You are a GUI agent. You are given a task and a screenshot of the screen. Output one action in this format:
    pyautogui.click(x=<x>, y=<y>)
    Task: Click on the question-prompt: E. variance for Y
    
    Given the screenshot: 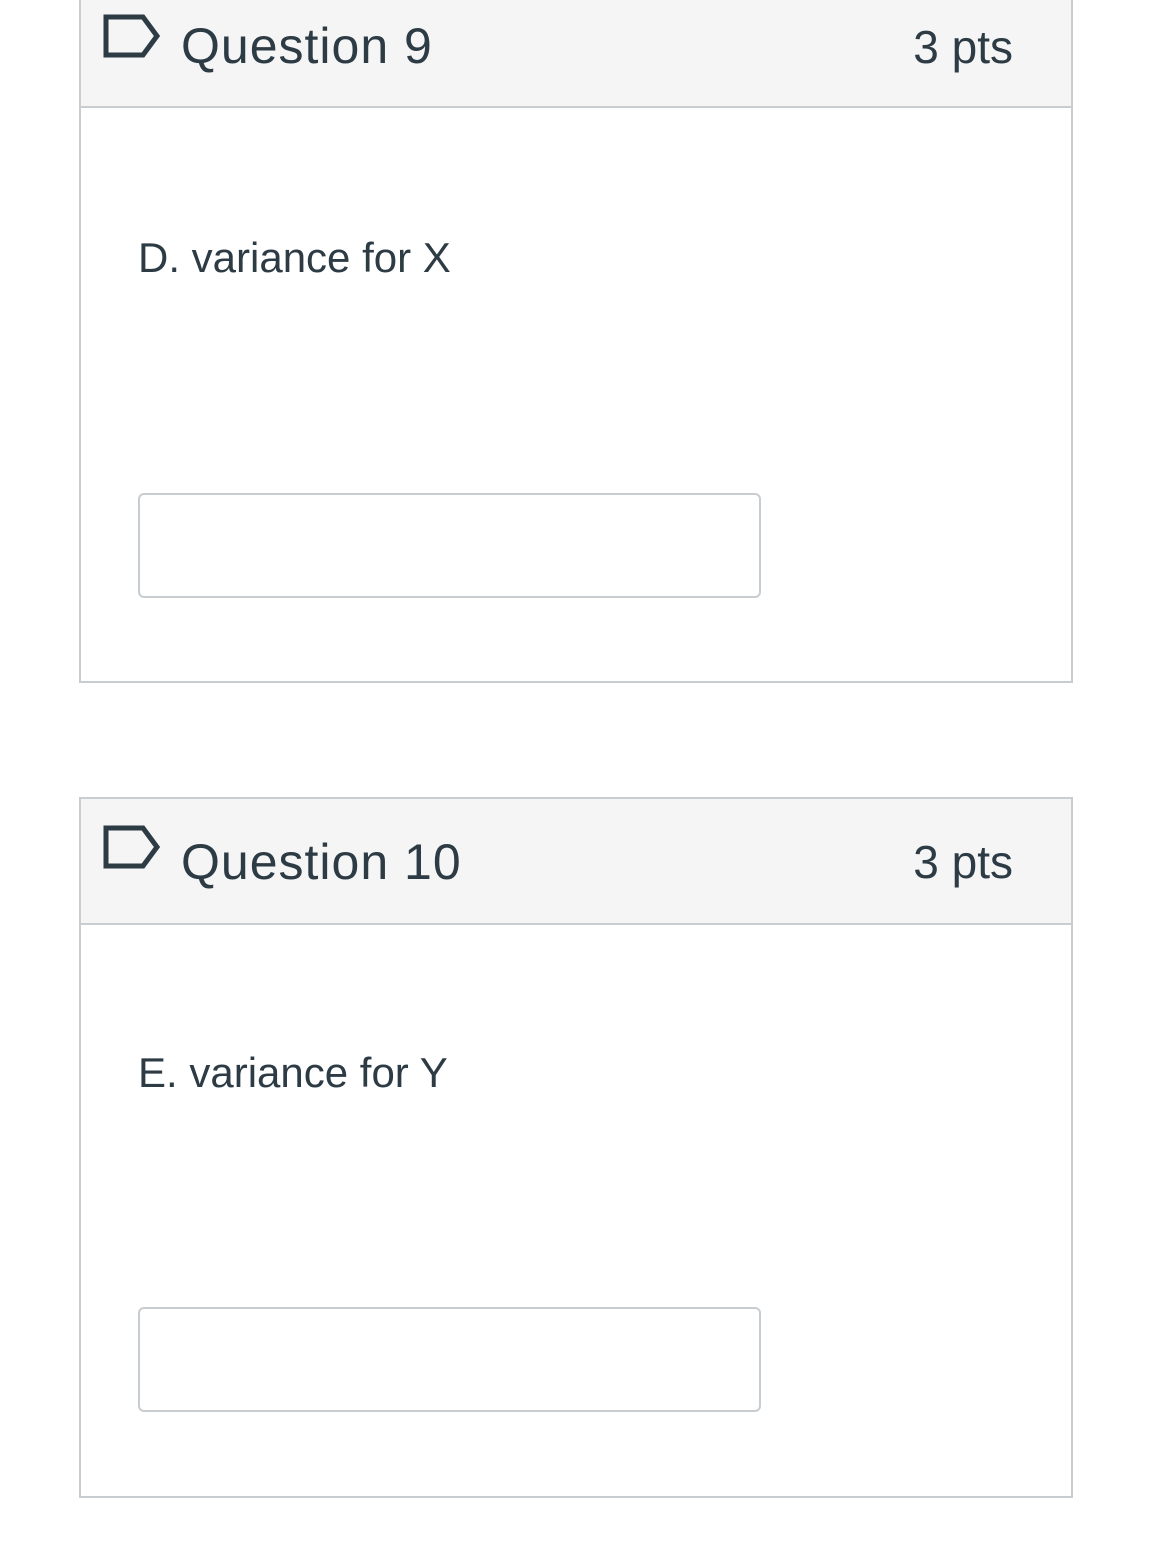 What is the action you would take?
    pyautogui.click(x=293, y=1072)
    